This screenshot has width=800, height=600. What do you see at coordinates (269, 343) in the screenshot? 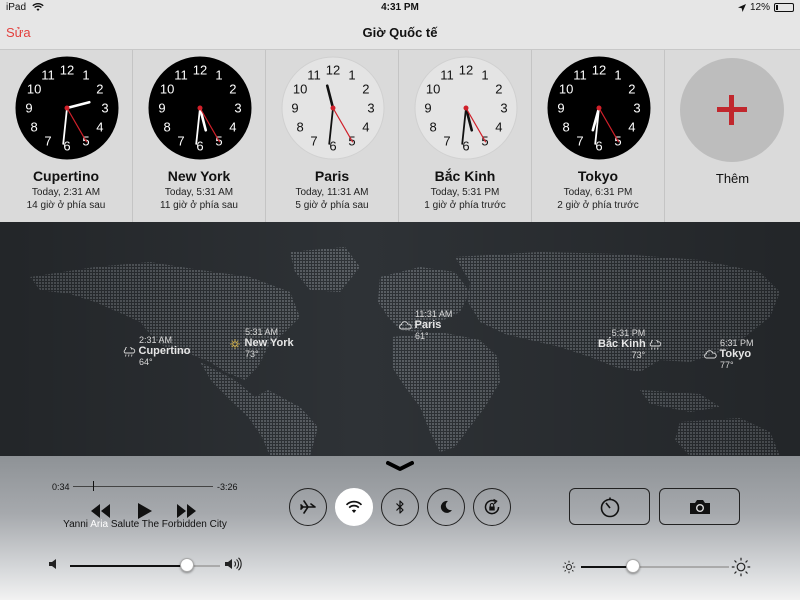
I see `marker-city: New York` at bounding box center [269, 343].